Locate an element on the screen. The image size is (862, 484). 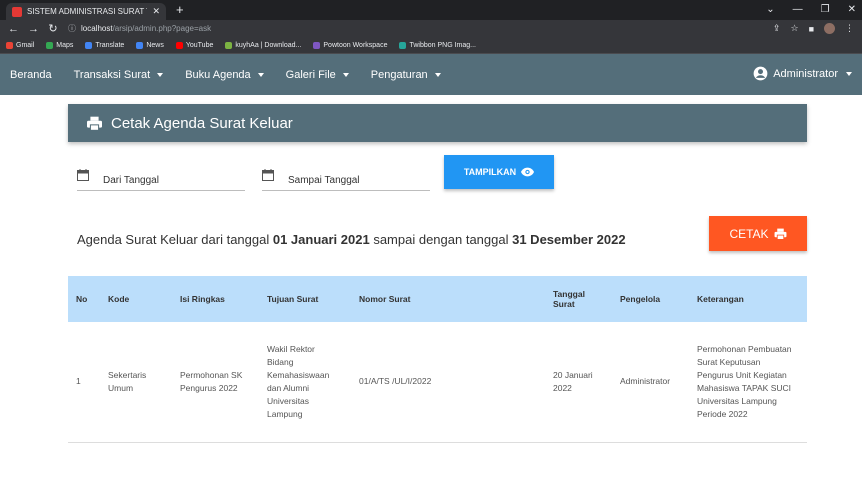
bookmark-label: News is located at coordinates (155, 45).